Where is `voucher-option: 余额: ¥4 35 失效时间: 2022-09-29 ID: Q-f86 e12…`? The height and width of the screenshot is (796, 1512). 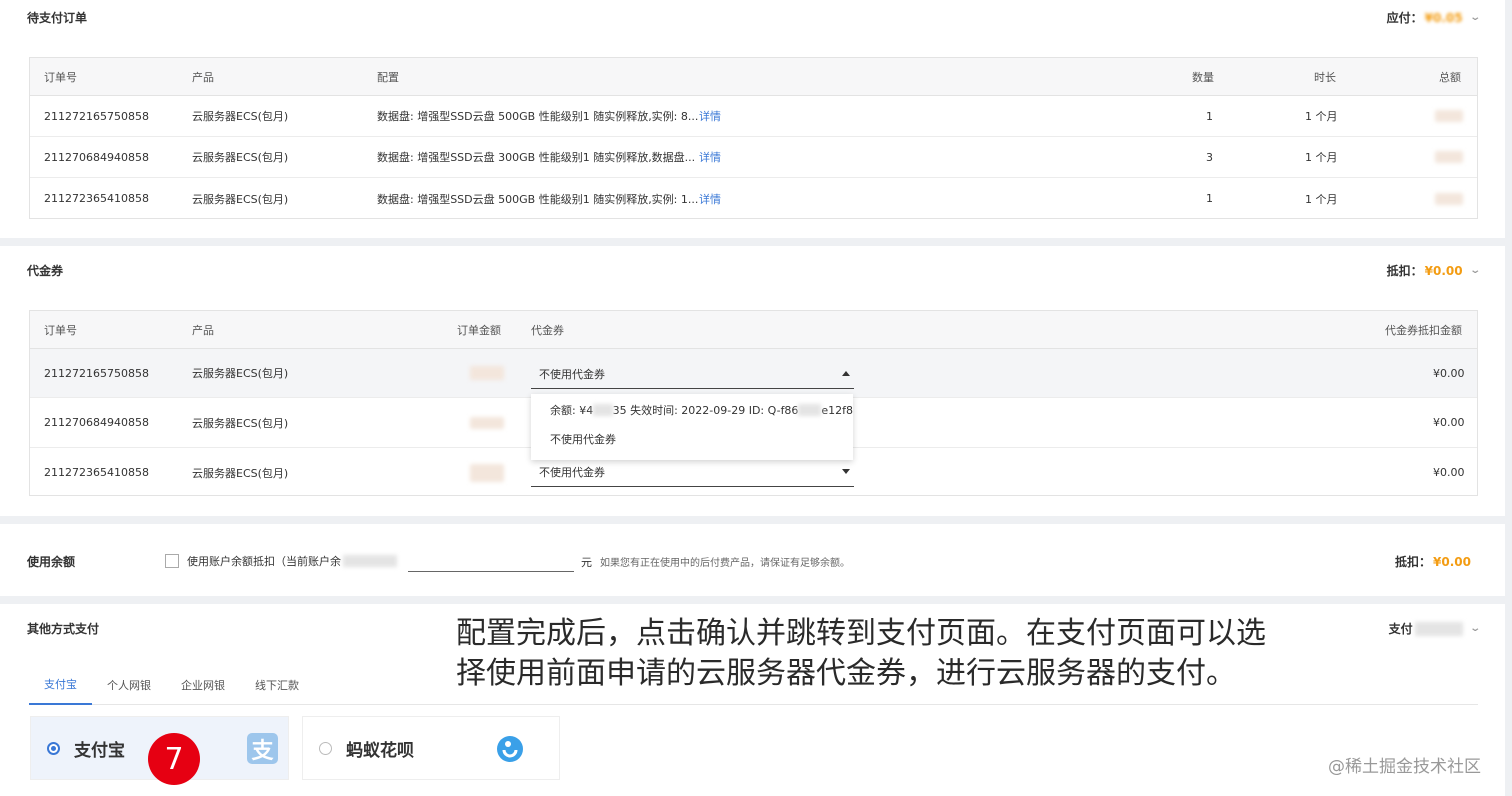 voucher-option: 余额: ¥4 35 失效时间: 2022-09-29 ID: Q-f86 e12… is located at coordinates (692, 409).